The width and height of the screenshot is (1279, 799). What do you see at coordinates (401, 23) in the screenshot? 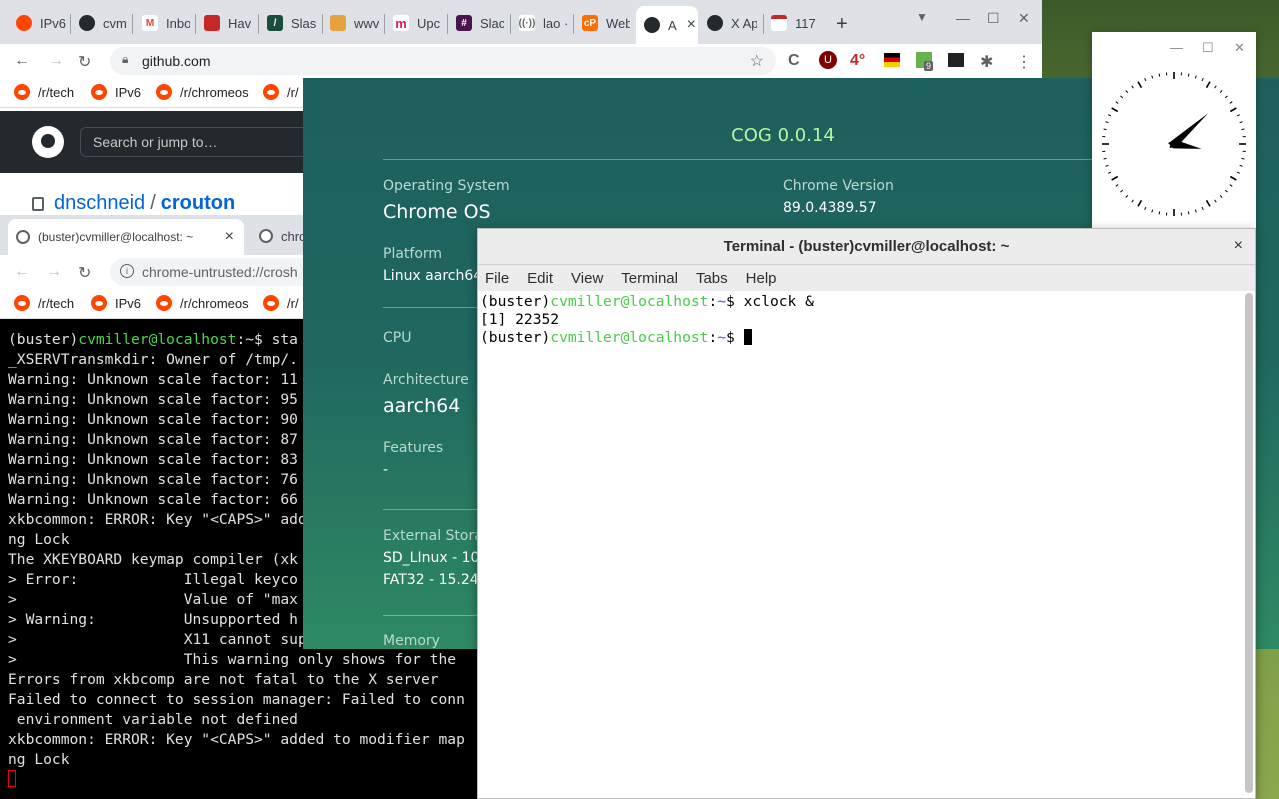
I see `meetup-icon: m` at bounding box center [401, 23].